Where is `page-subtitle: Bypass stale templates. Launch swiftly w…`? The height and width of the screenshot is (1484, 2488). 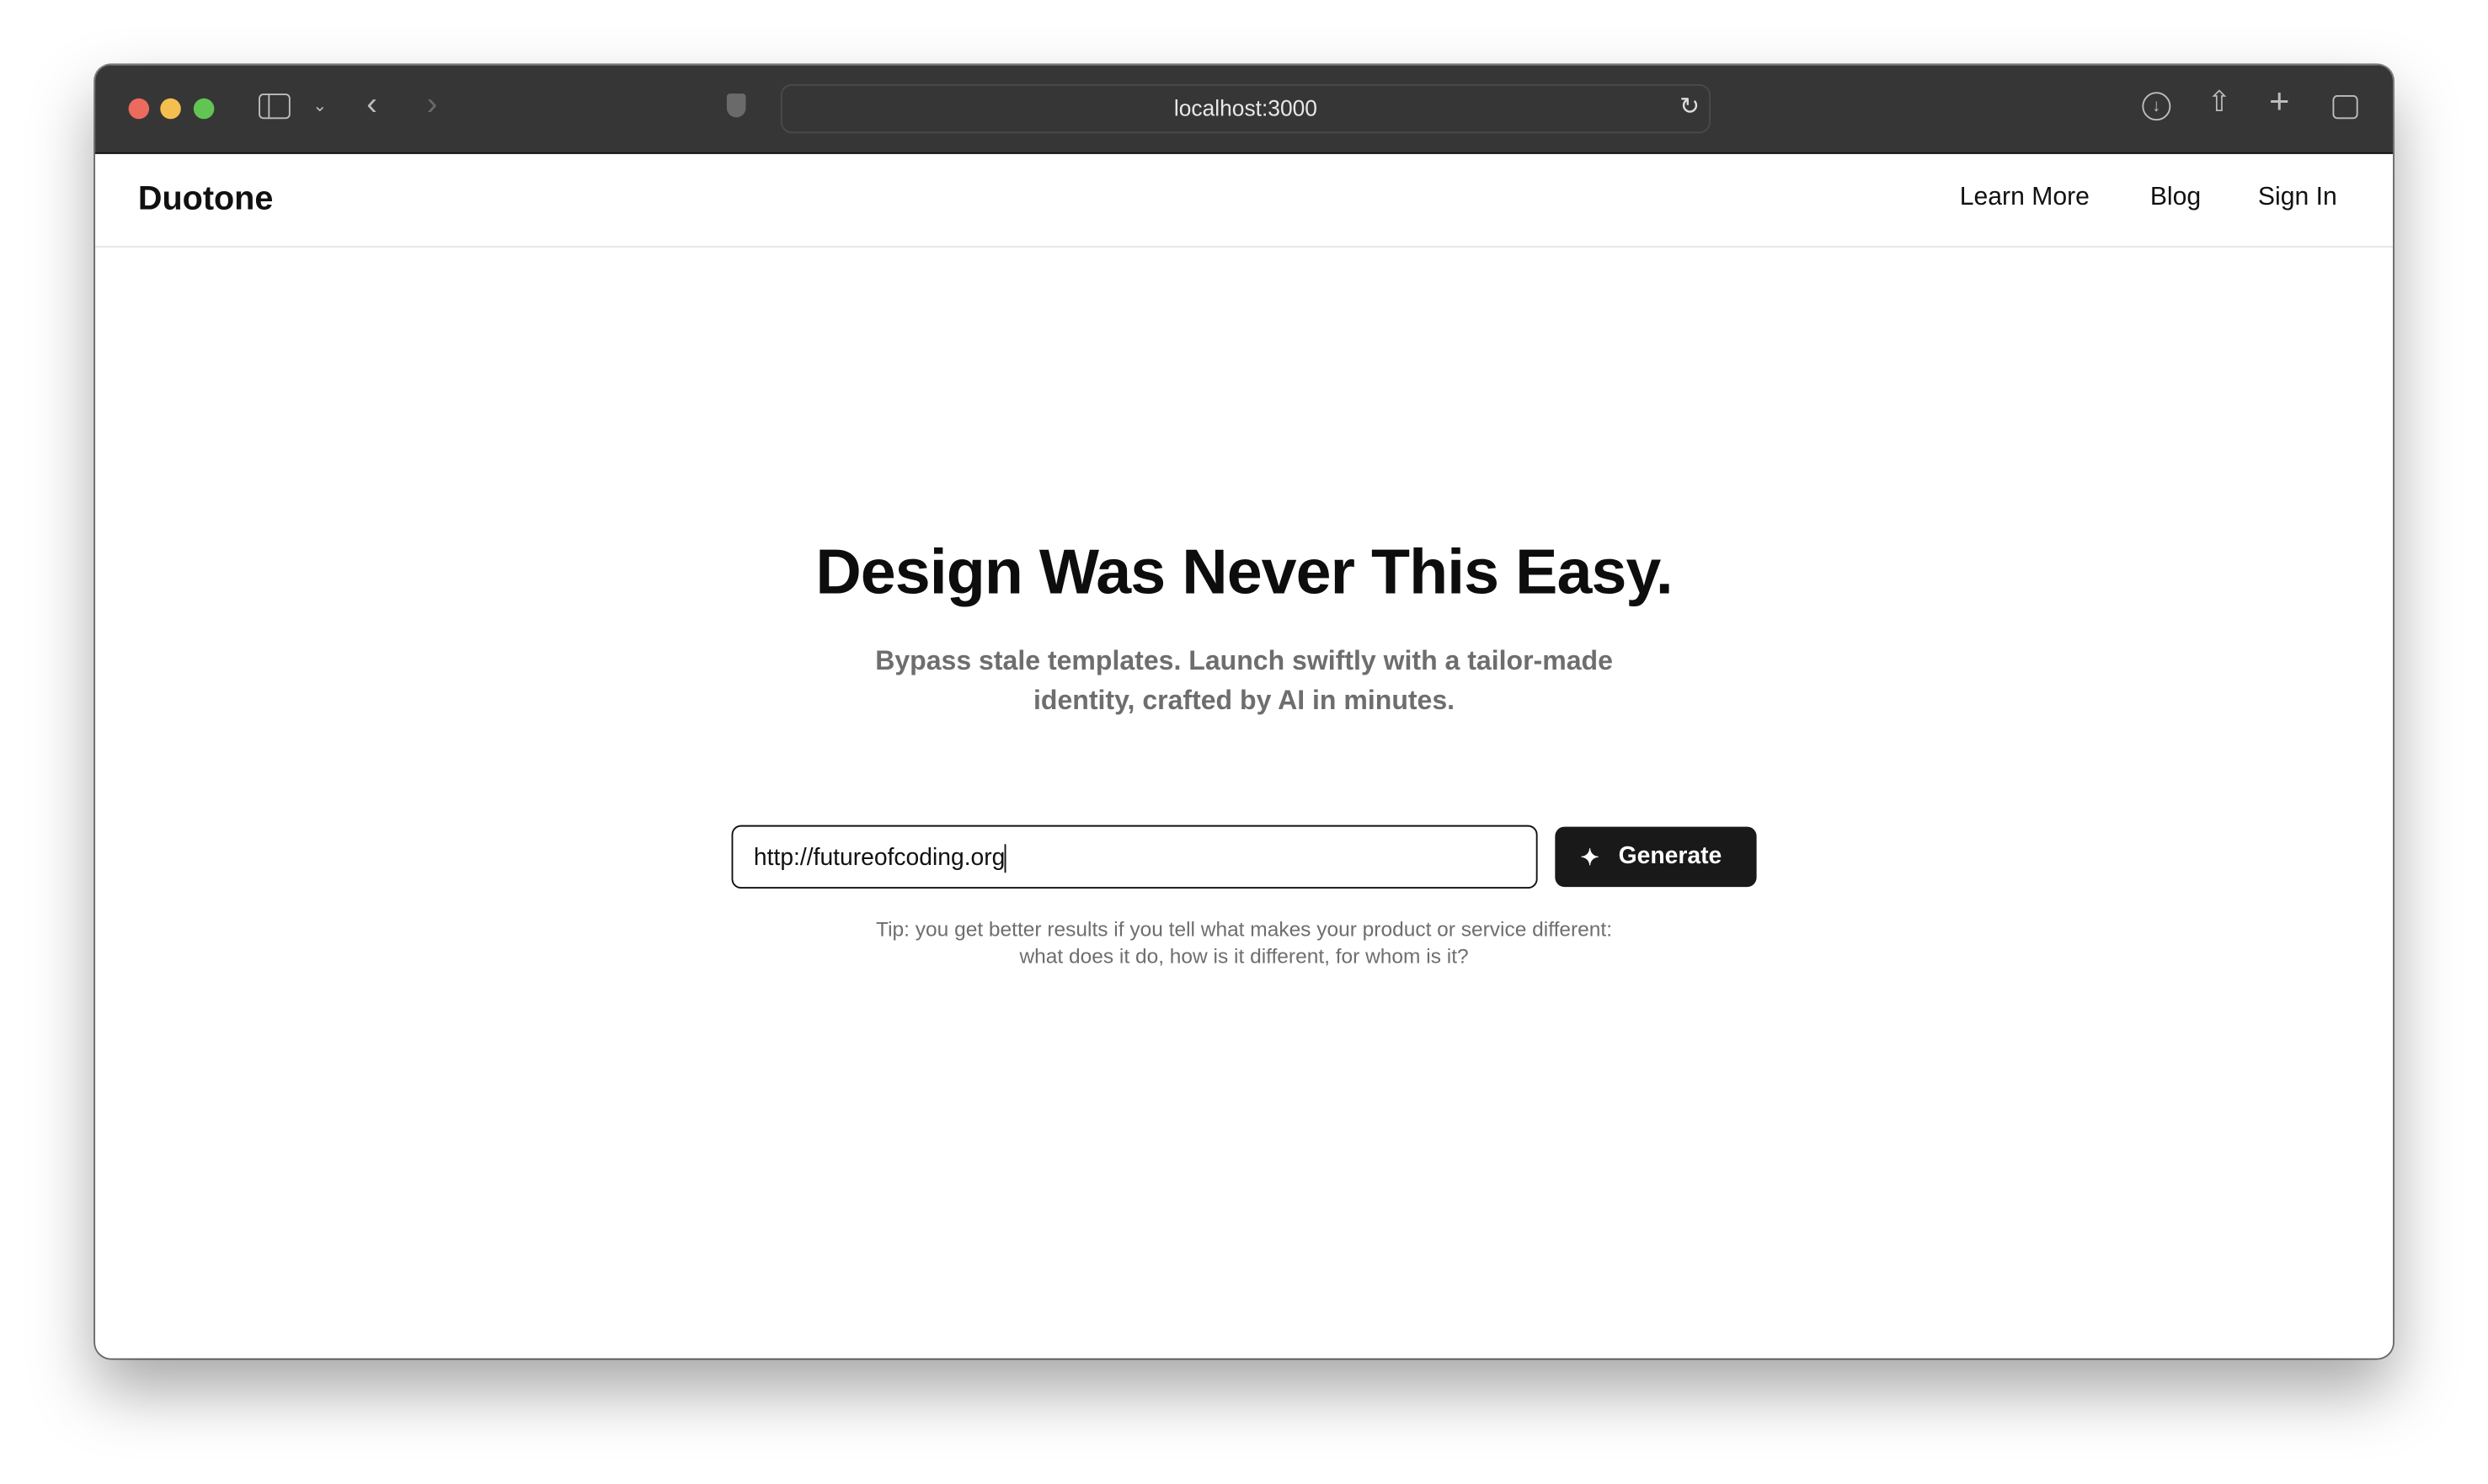 page-subtitle: Bypass stale templates. Launch swiftly w… is located at coordinates (1244, 680).